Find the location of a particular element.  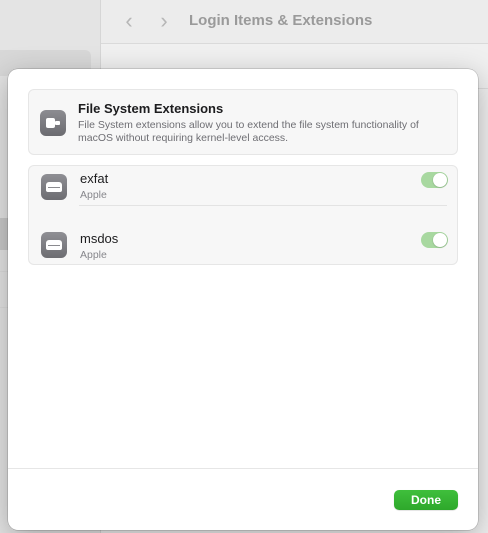

row-divider is located at coordinates (263, 205).